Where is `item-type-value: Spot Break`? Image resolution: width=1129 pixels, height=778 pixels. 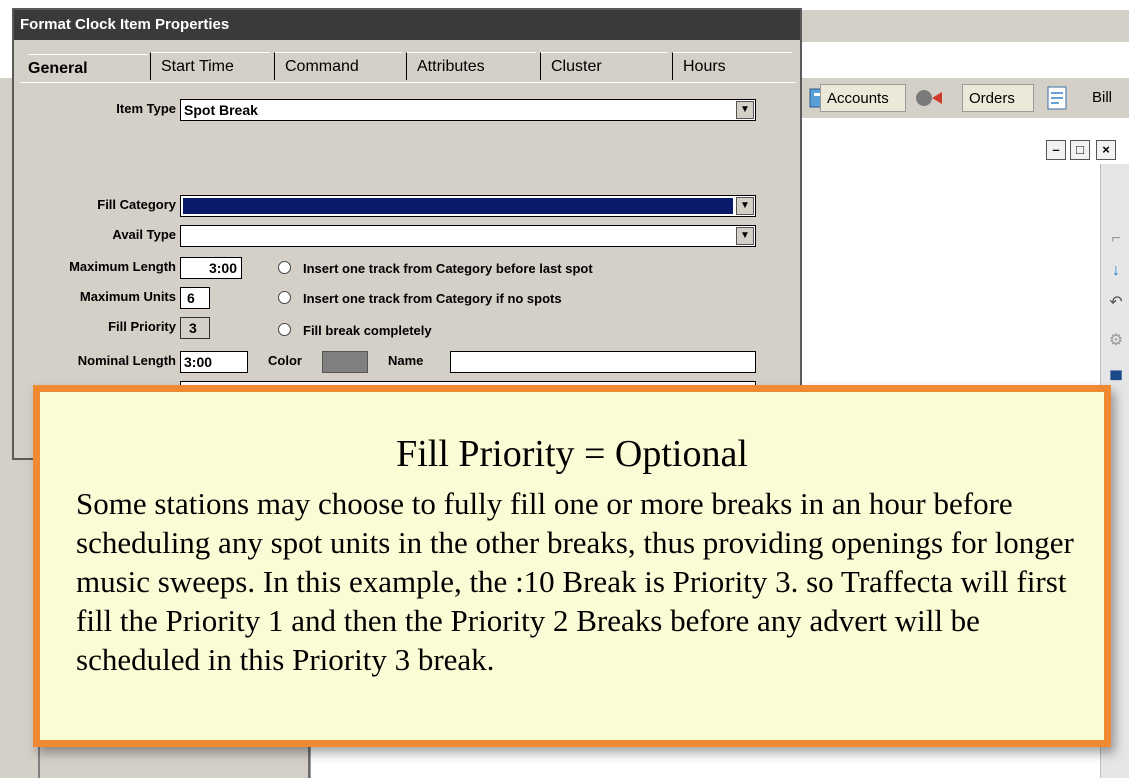
item-type-value: Spot Break is located at coordinates (221, 110).